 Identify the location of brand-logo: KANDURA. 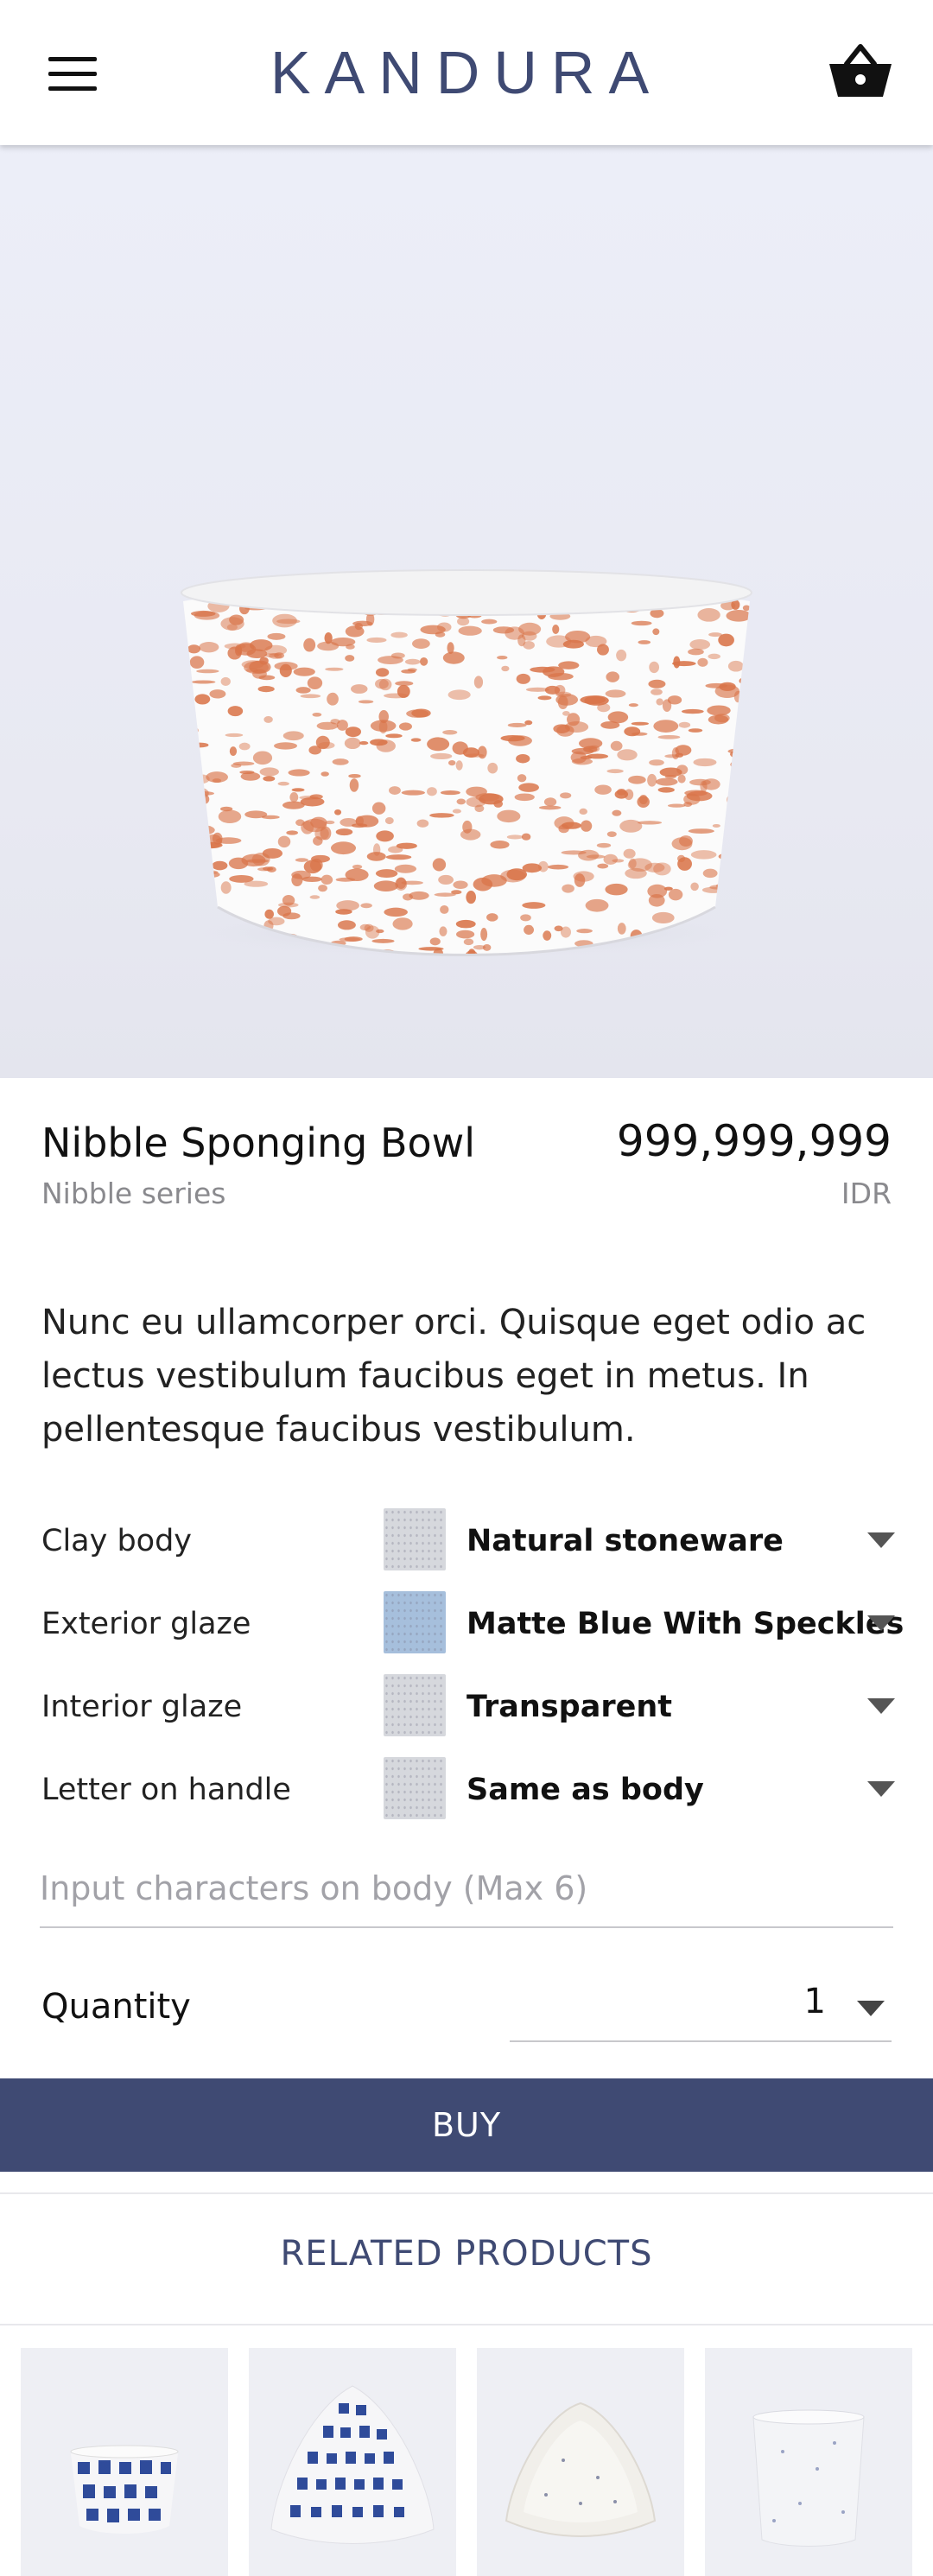
(466, 72).